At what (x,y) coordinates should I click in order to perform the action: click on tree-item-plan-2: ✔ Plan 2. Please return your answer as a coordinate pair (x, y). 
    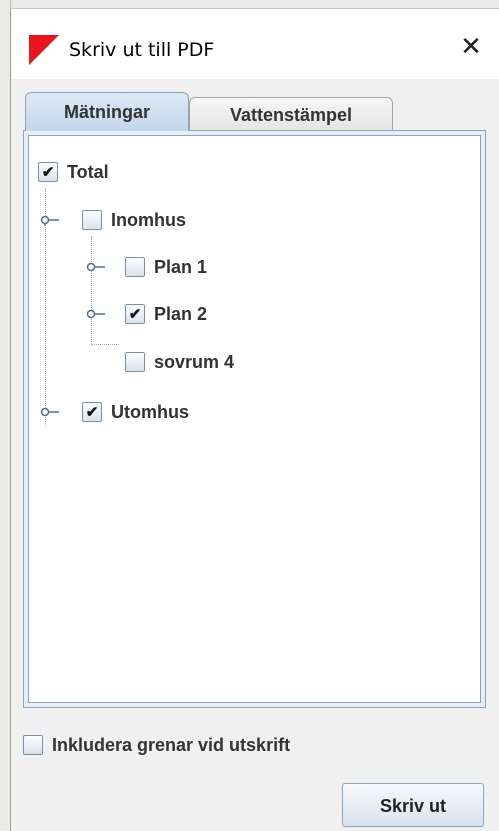
    Looking at the image, I should click on (166, 314).